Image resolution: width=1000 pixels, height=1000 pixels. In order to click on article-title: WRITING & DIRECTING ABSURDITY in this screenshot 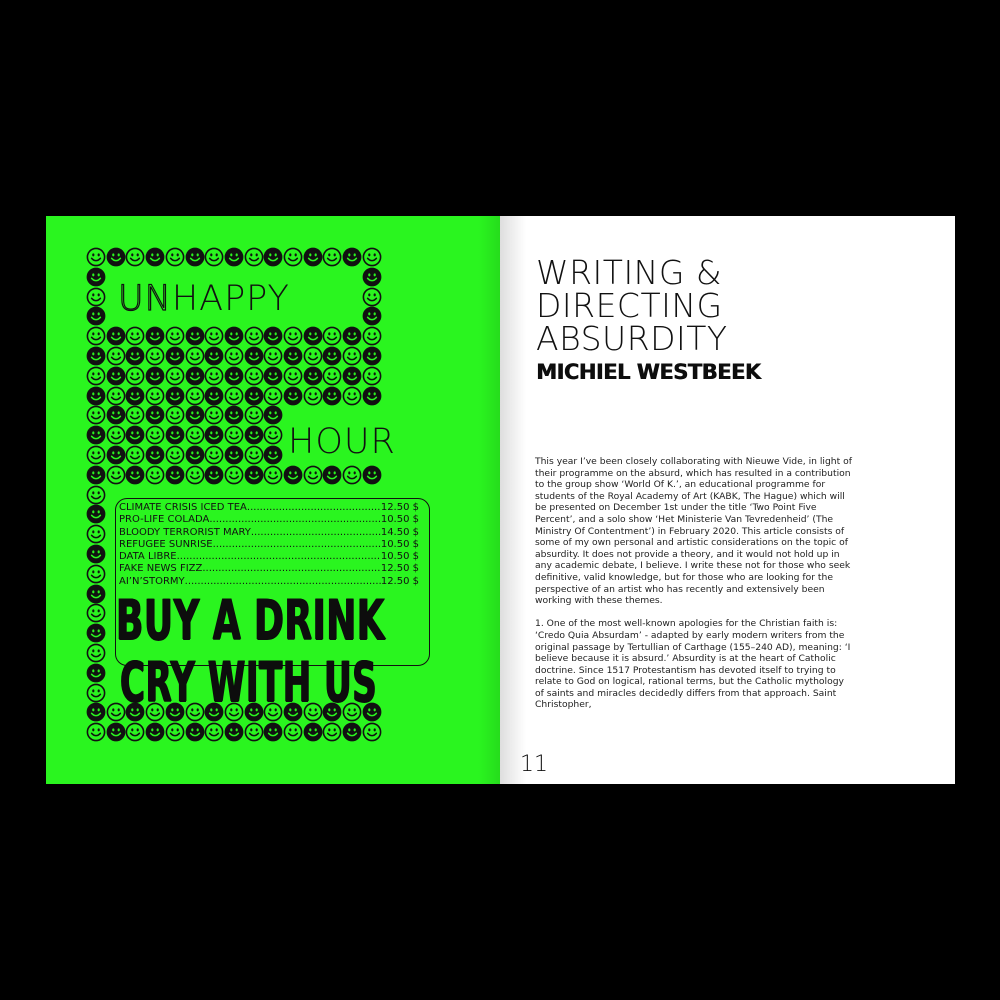, I will do `click(632, 305)`.